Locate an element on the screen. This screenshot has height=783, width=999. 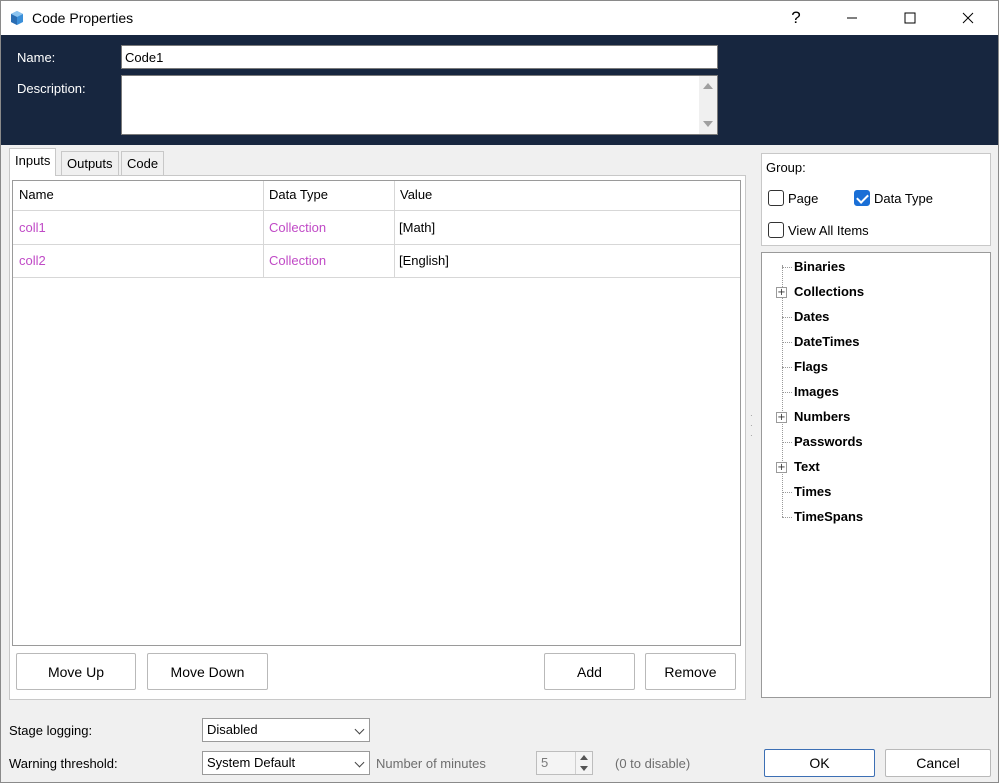
disable-hint: (0 to disable) is located at coordinates (653, 763).